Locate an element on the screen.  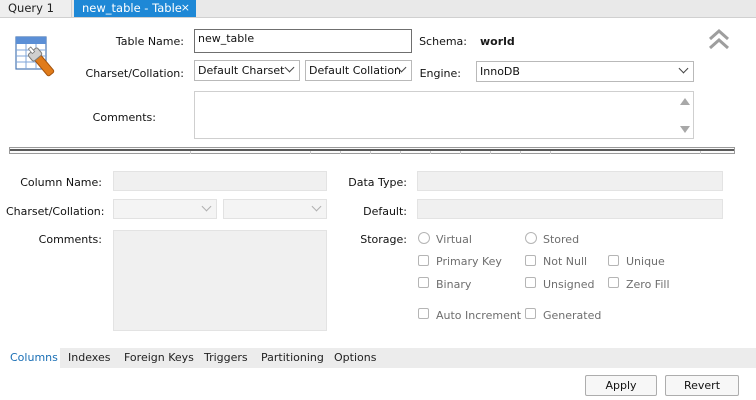
close-icon: × is located at coordinates (185, 8).